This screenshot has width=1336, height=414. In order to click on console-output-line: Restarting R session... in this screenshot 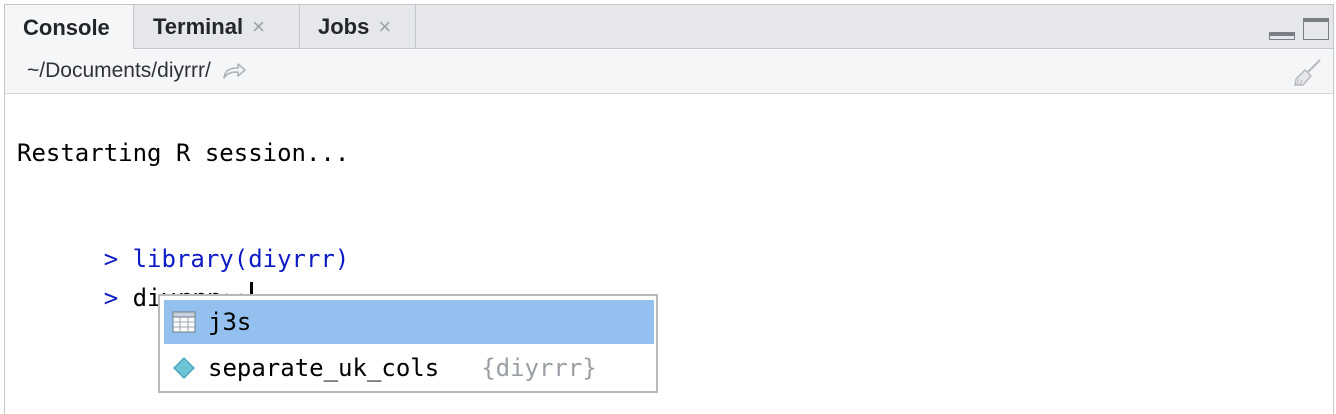, I will do `click(183, 153)`.